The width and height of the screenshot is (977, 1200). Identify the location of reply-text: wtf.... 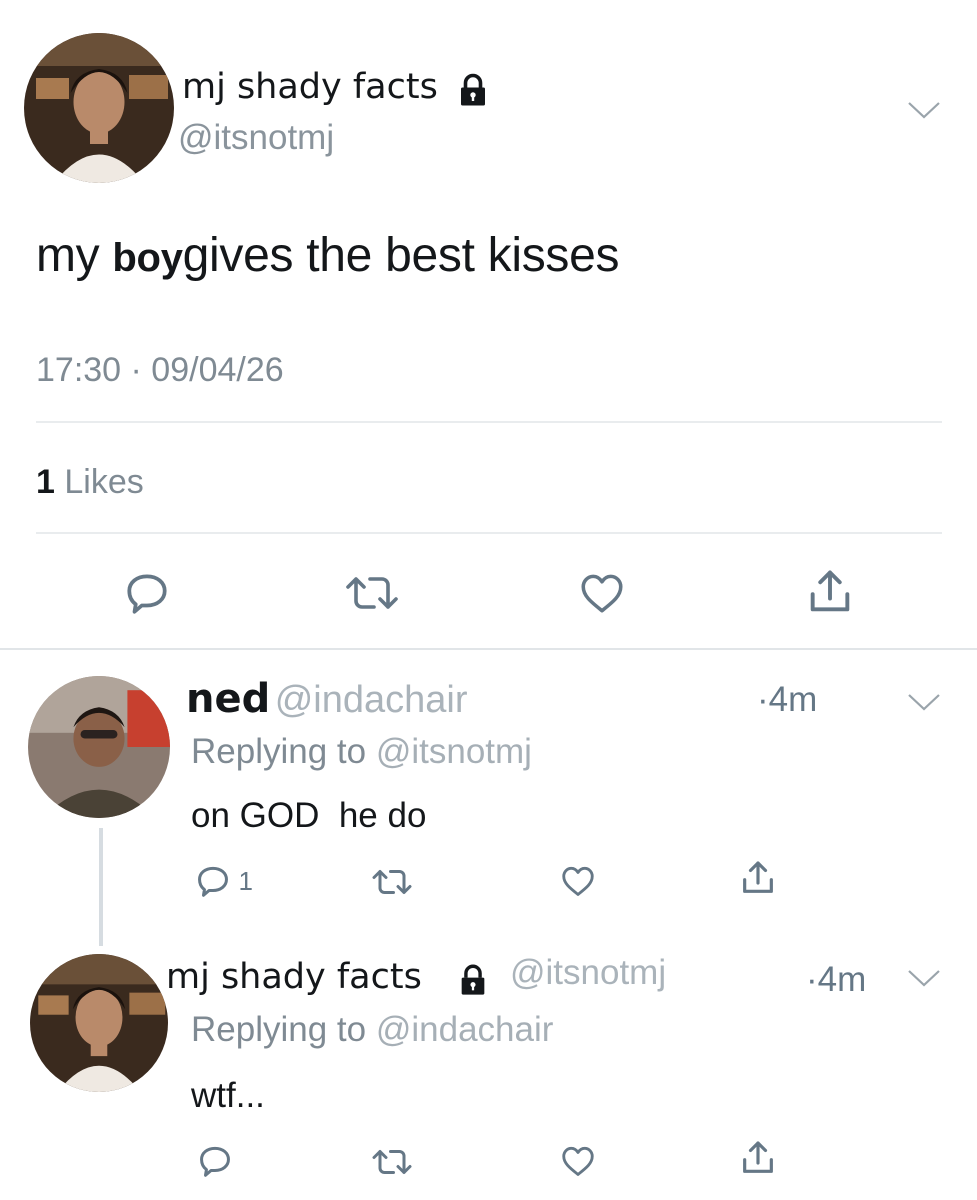
(228, 1095).